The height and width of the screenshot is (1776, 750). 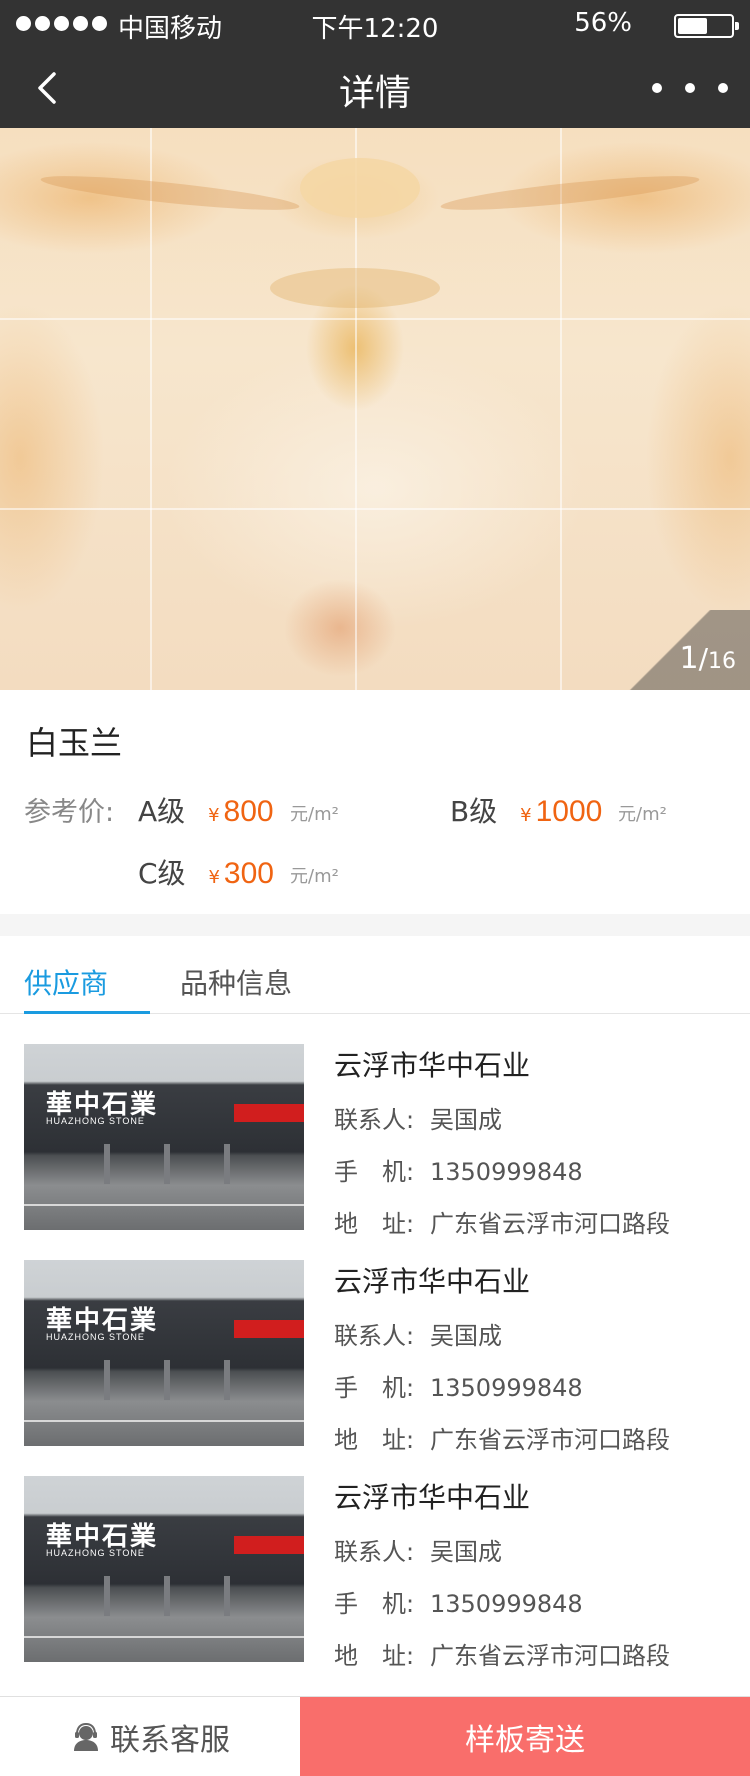 What do you see at coordinates (236, 982) in the screenshot?
I see `tab-variety-info: 品种信息` at bounding box center [236, 982].